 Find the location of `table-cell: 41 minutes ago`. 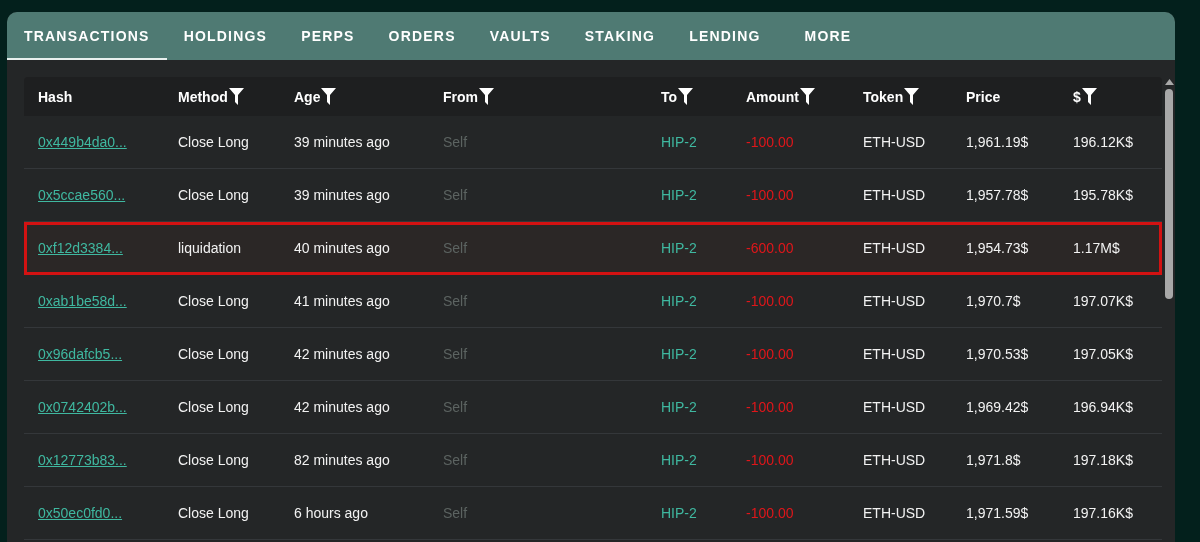

table-cell: 41 minutes ago is located at coordinates (342, 301).